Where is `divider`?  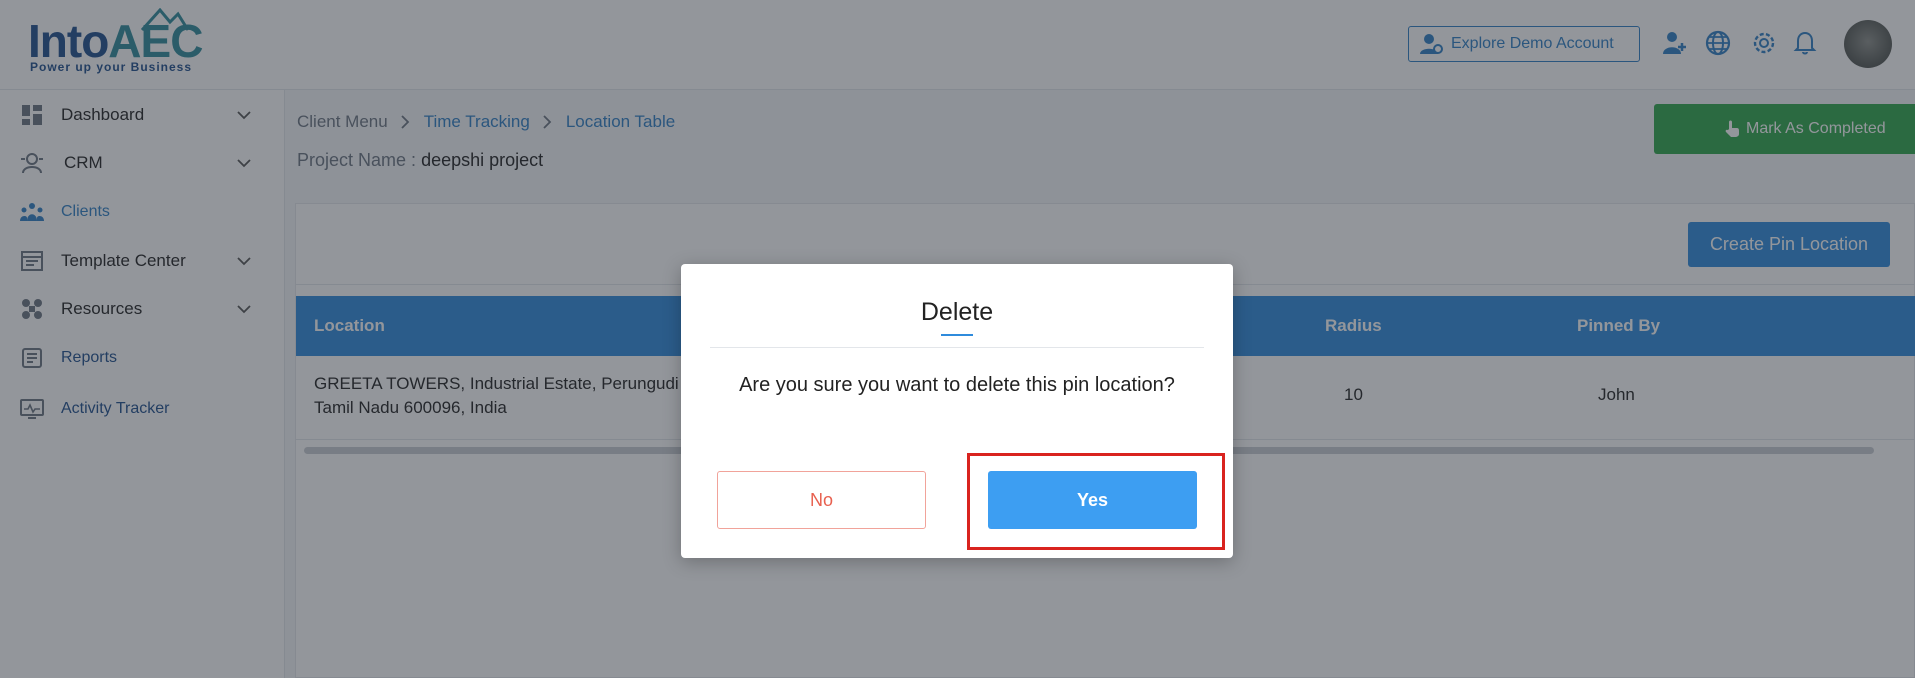 divider is located at coordinates (957, 347).